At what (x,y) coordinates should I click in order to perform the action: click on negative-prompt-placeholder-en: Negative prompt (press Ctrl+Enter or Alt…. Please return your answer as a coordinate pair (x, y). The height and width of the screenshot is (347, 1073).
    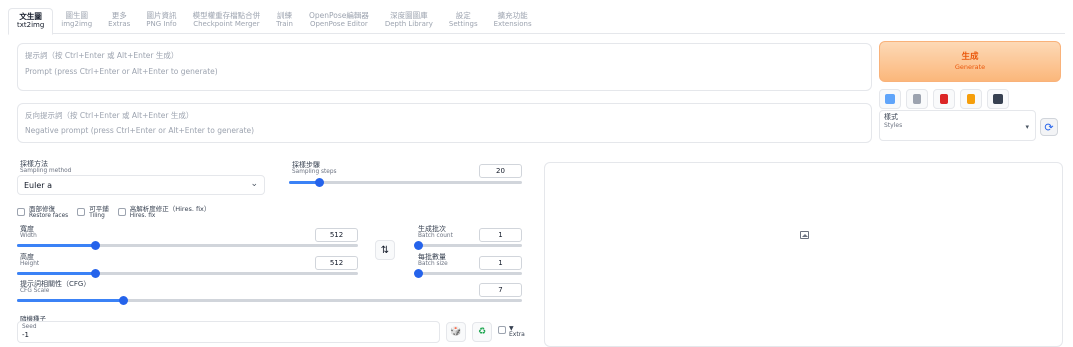
    Looking at the image, I should click on (140, 130).